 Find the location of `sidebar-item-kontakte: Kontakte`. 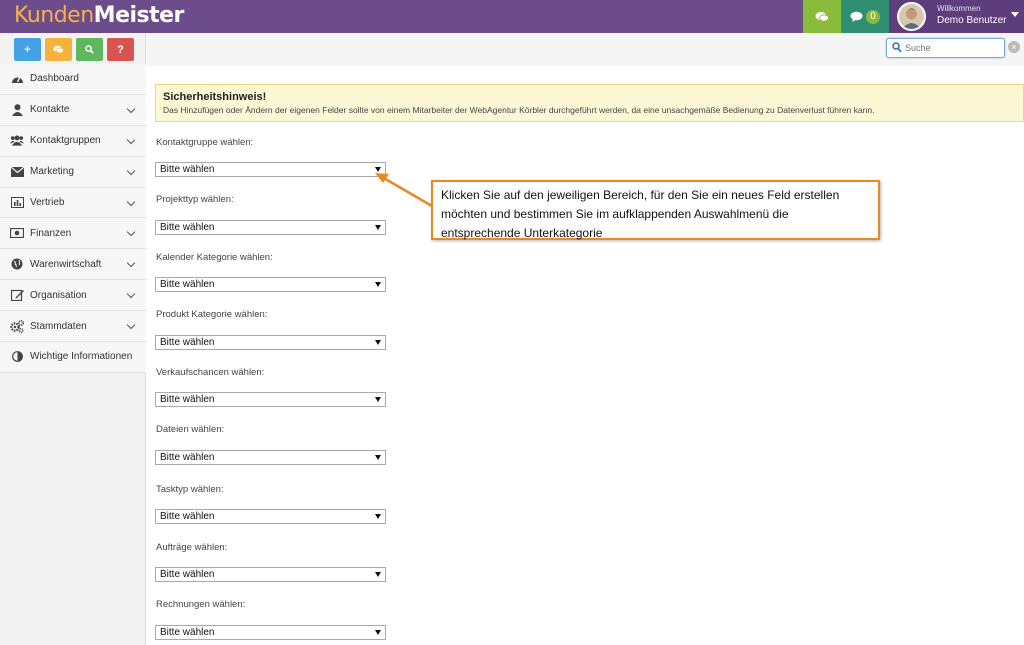

sidebar-item-kontakte: Kontakte is located at coordinates (73, 110).